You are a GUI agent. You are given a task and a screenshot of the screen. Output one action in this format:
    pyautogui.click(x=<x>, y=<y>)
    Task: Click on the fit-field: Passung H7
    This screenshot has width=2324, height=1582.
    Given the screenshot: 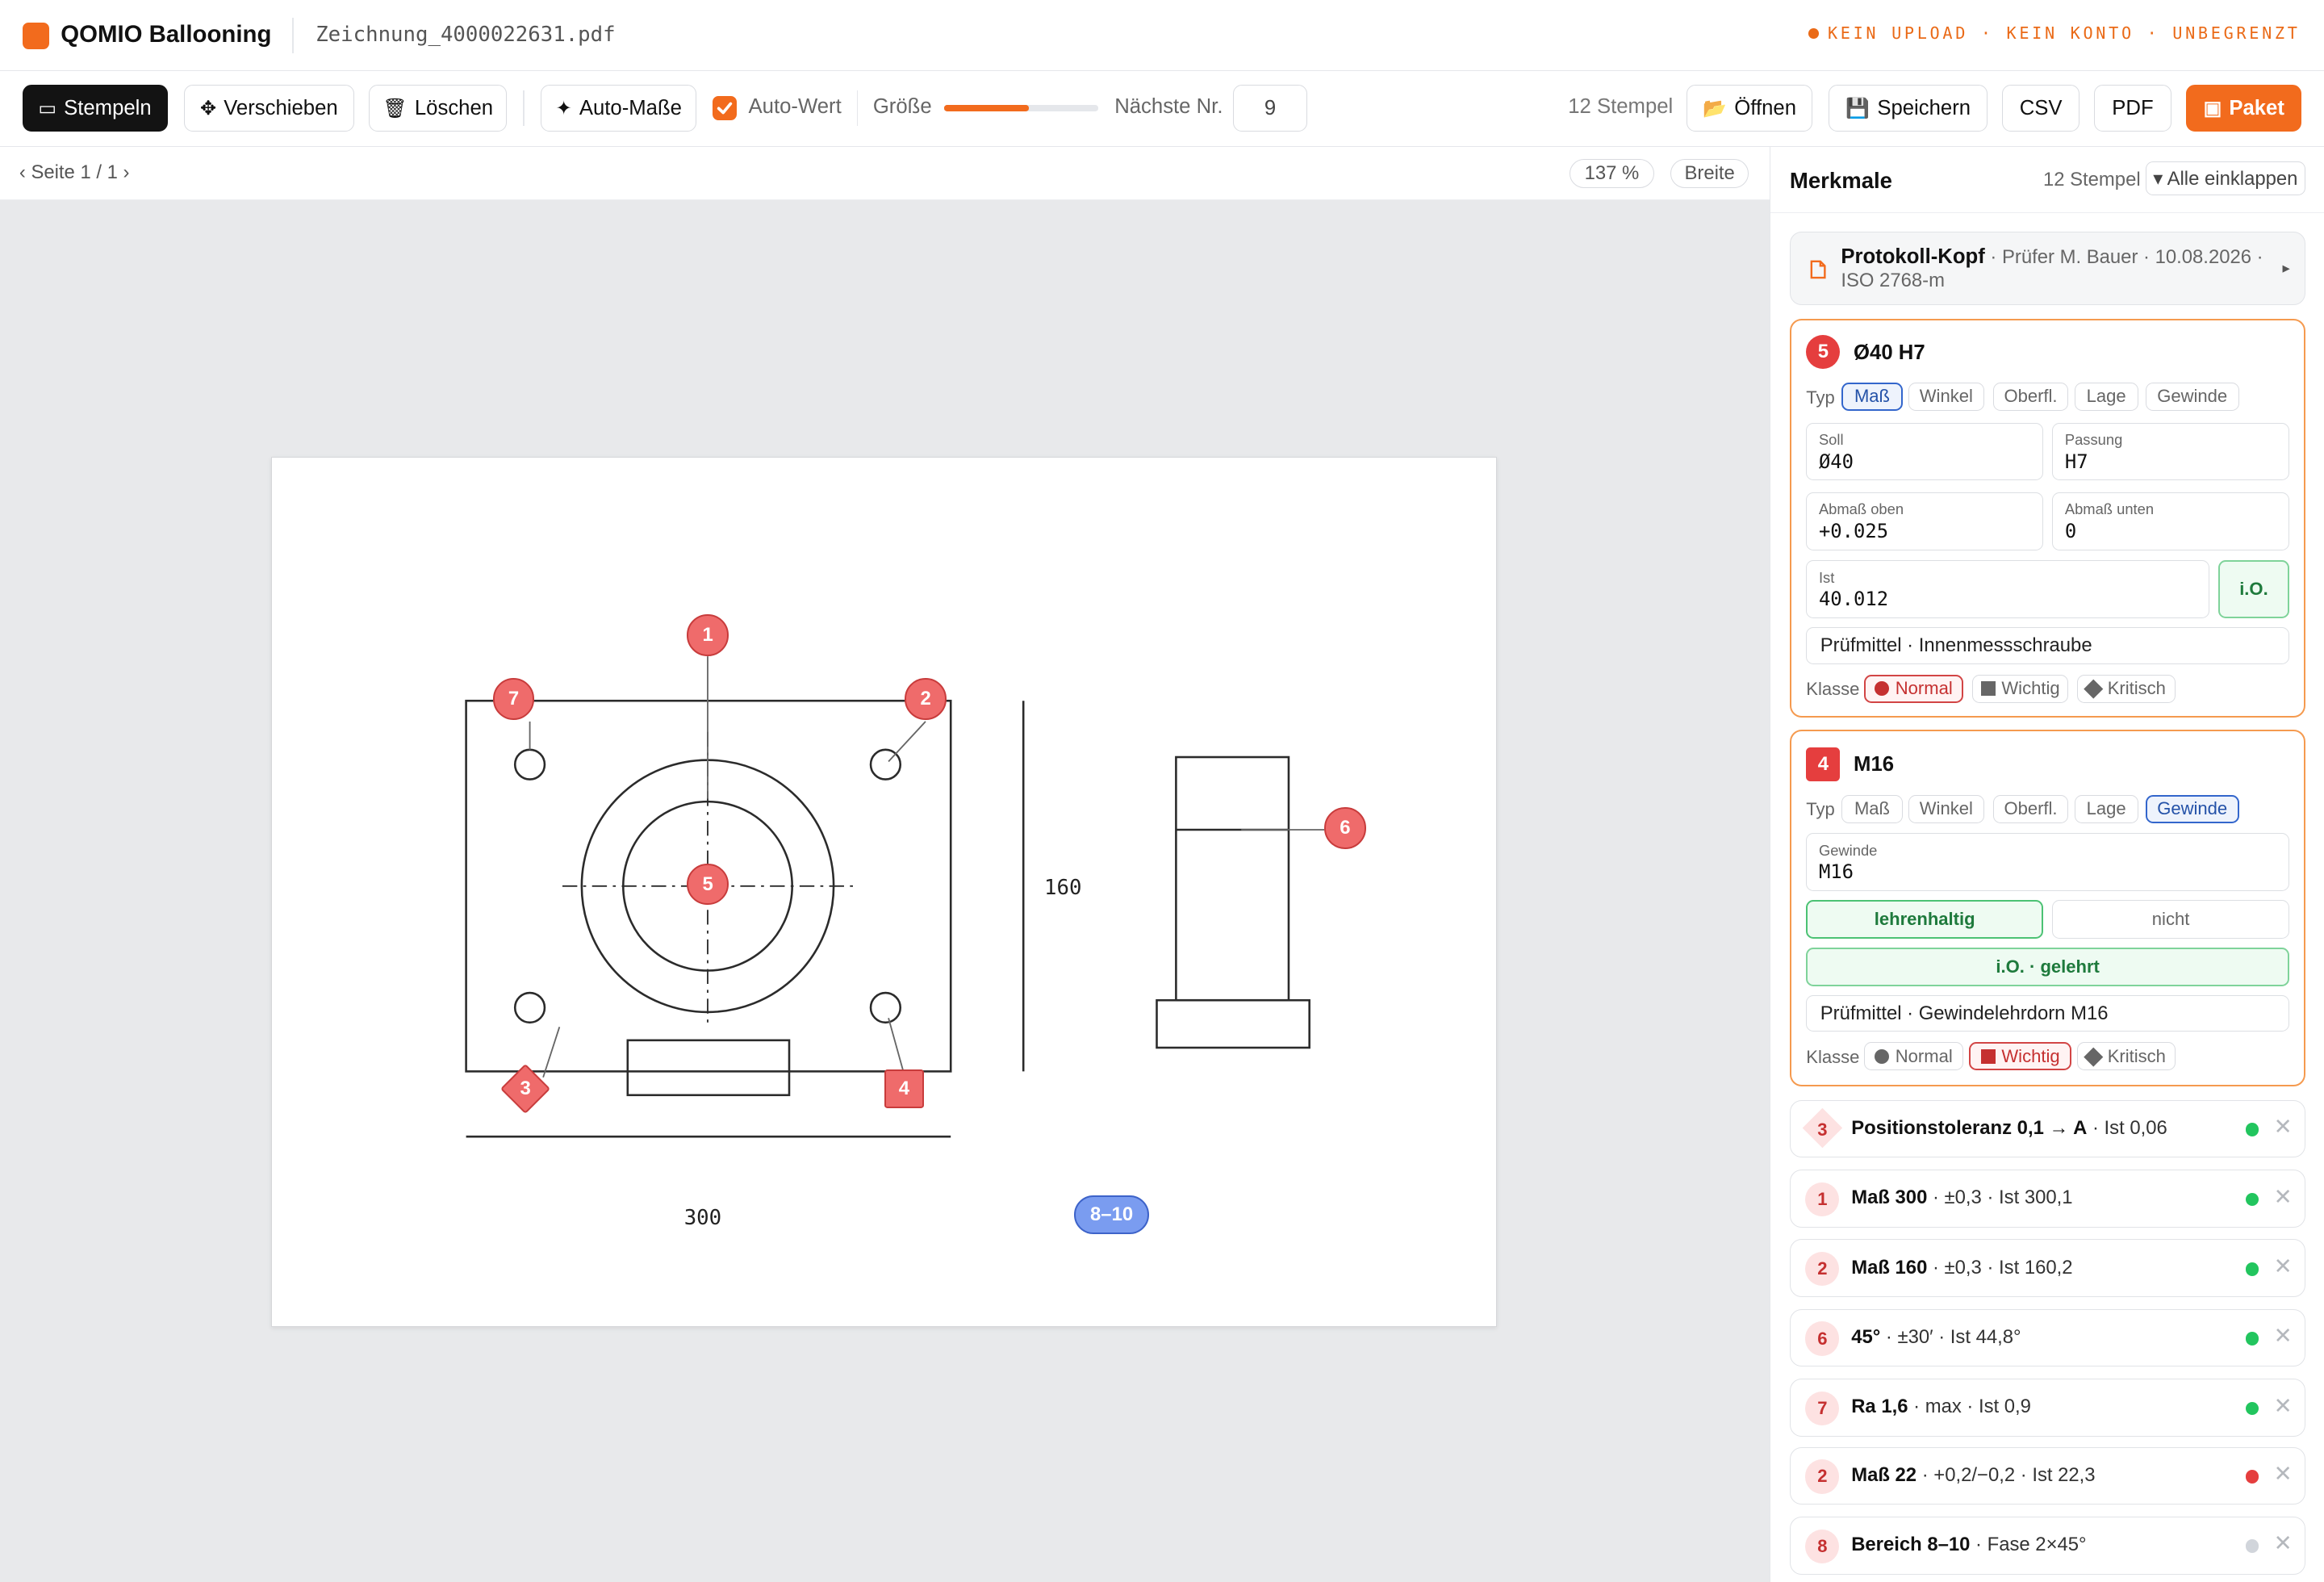 What is the action you would take?
    pyautogui.click(x=2170, y=451)
    